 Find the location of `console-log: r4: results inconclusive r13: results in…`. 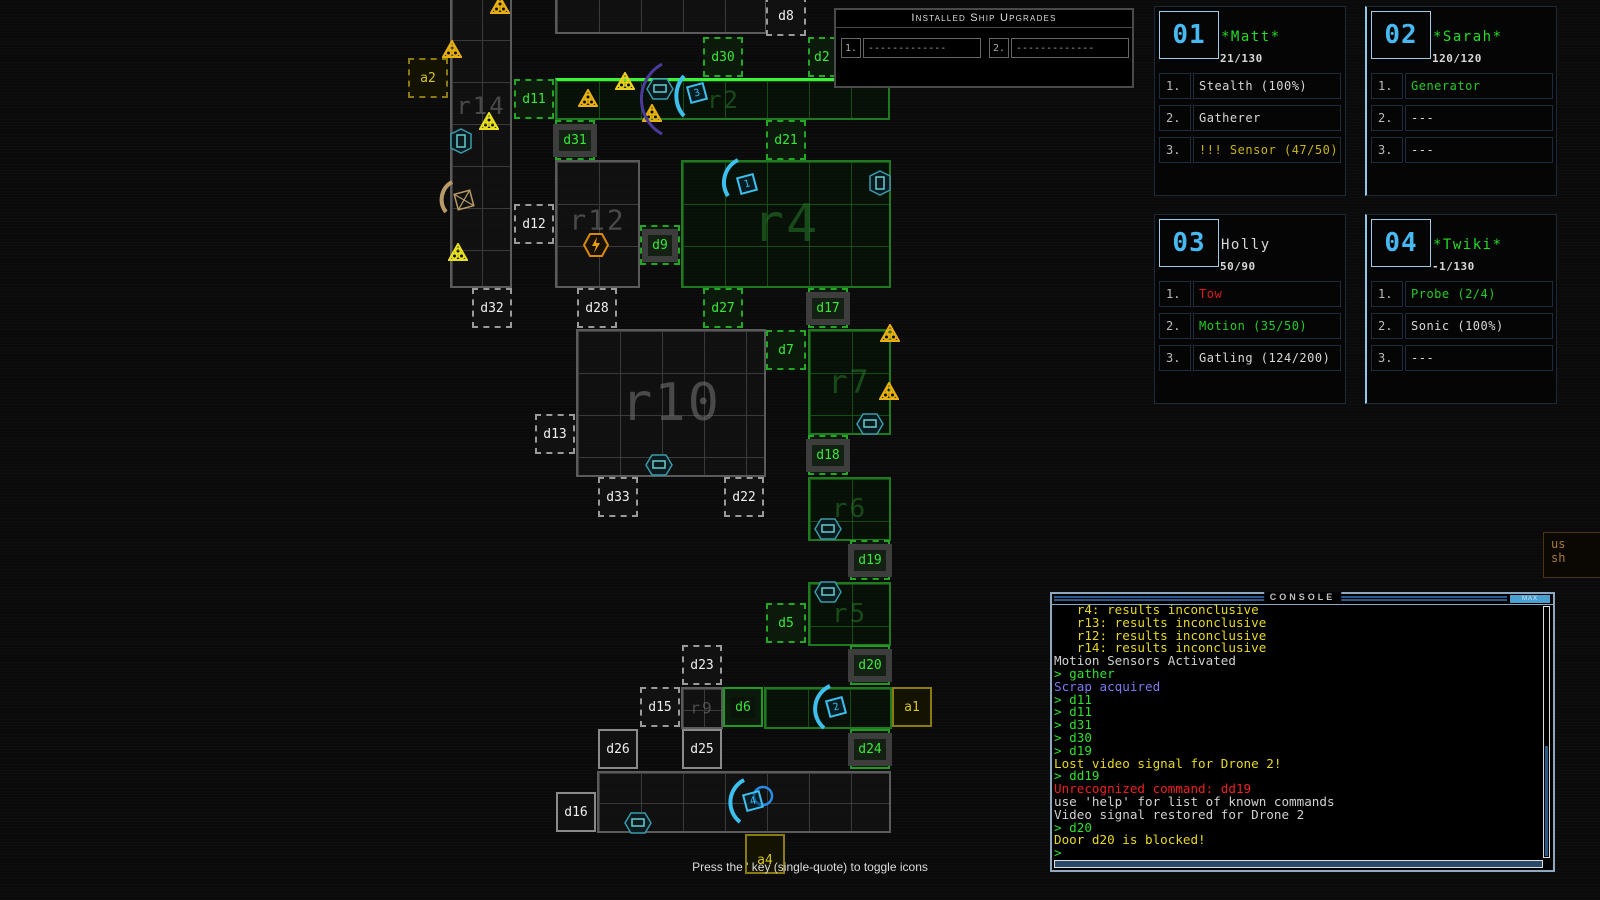

console-log: r4: results inconclusive r13: results in… is located at coordinates (1296, 730).